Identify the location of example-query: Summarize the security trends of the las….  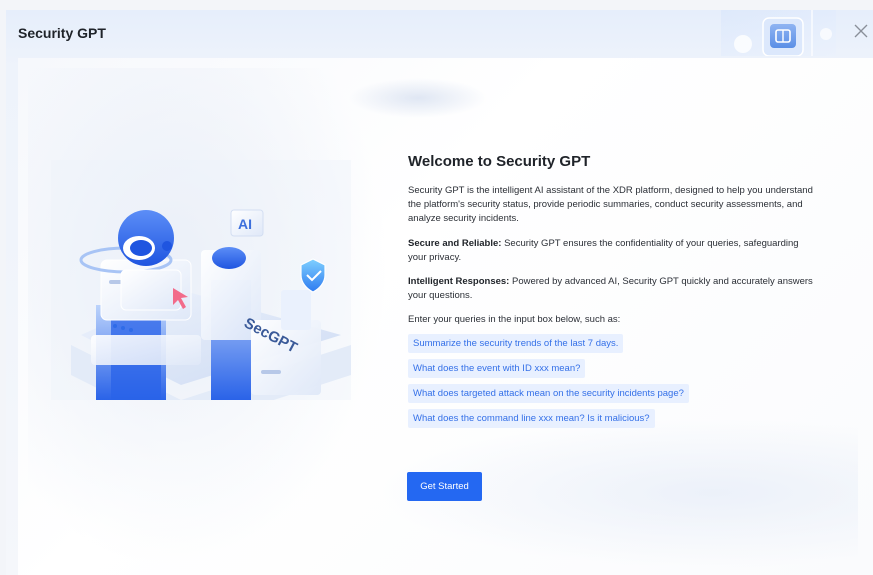
(516, 344).